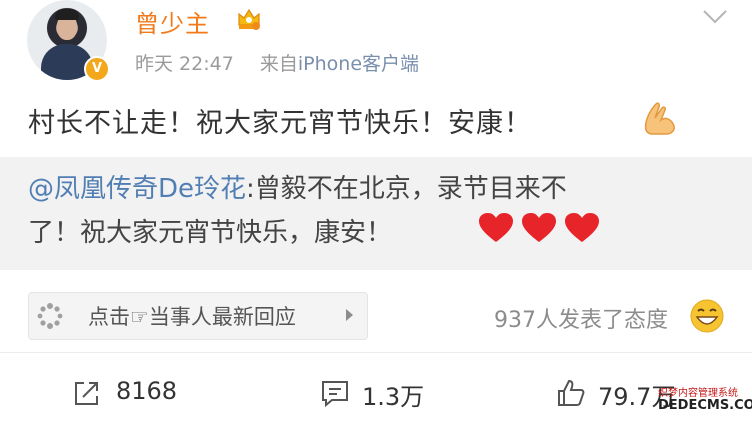  I want to click on post-text: 村长不让走！祝大家元宵节快乐！安康！, so click(280, 123).